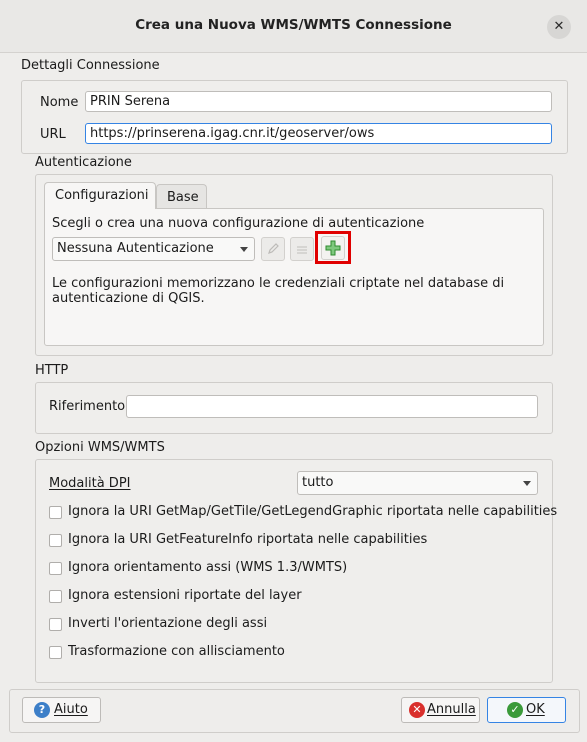  I want to click on ok-button: ✓ OK, so click(526, 710).